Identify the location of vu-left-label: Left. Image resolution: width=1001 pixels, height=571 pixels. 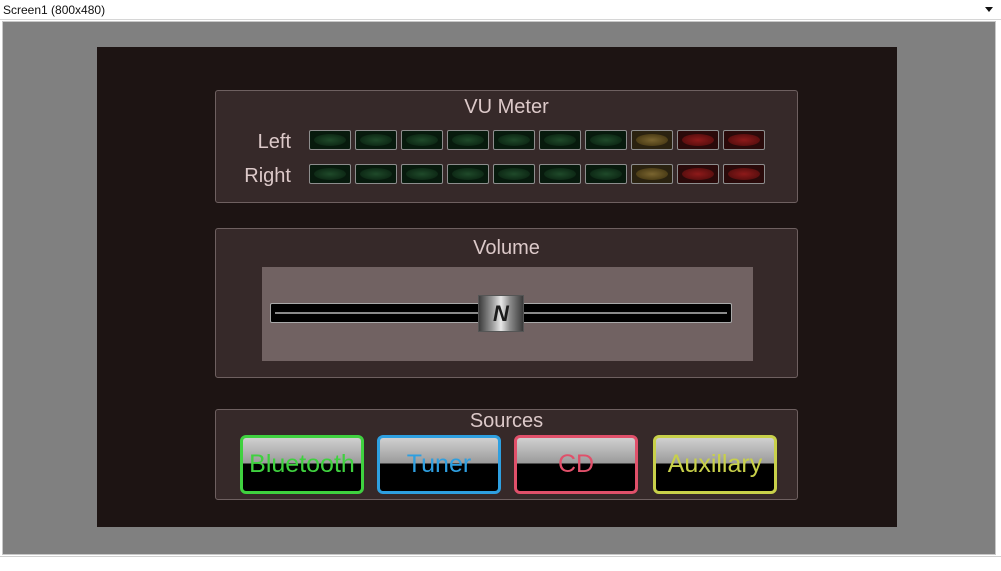
(274, 142).